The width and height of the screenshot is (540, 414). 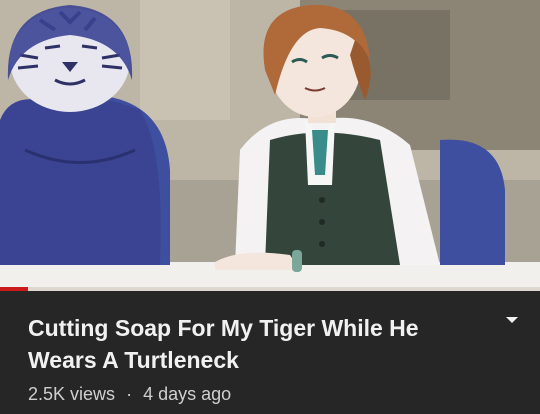 What do you see at coordinates (187, 394) in the screenshot?
I see `upload-age: 4 days ago` at bounding box center [187, 394].